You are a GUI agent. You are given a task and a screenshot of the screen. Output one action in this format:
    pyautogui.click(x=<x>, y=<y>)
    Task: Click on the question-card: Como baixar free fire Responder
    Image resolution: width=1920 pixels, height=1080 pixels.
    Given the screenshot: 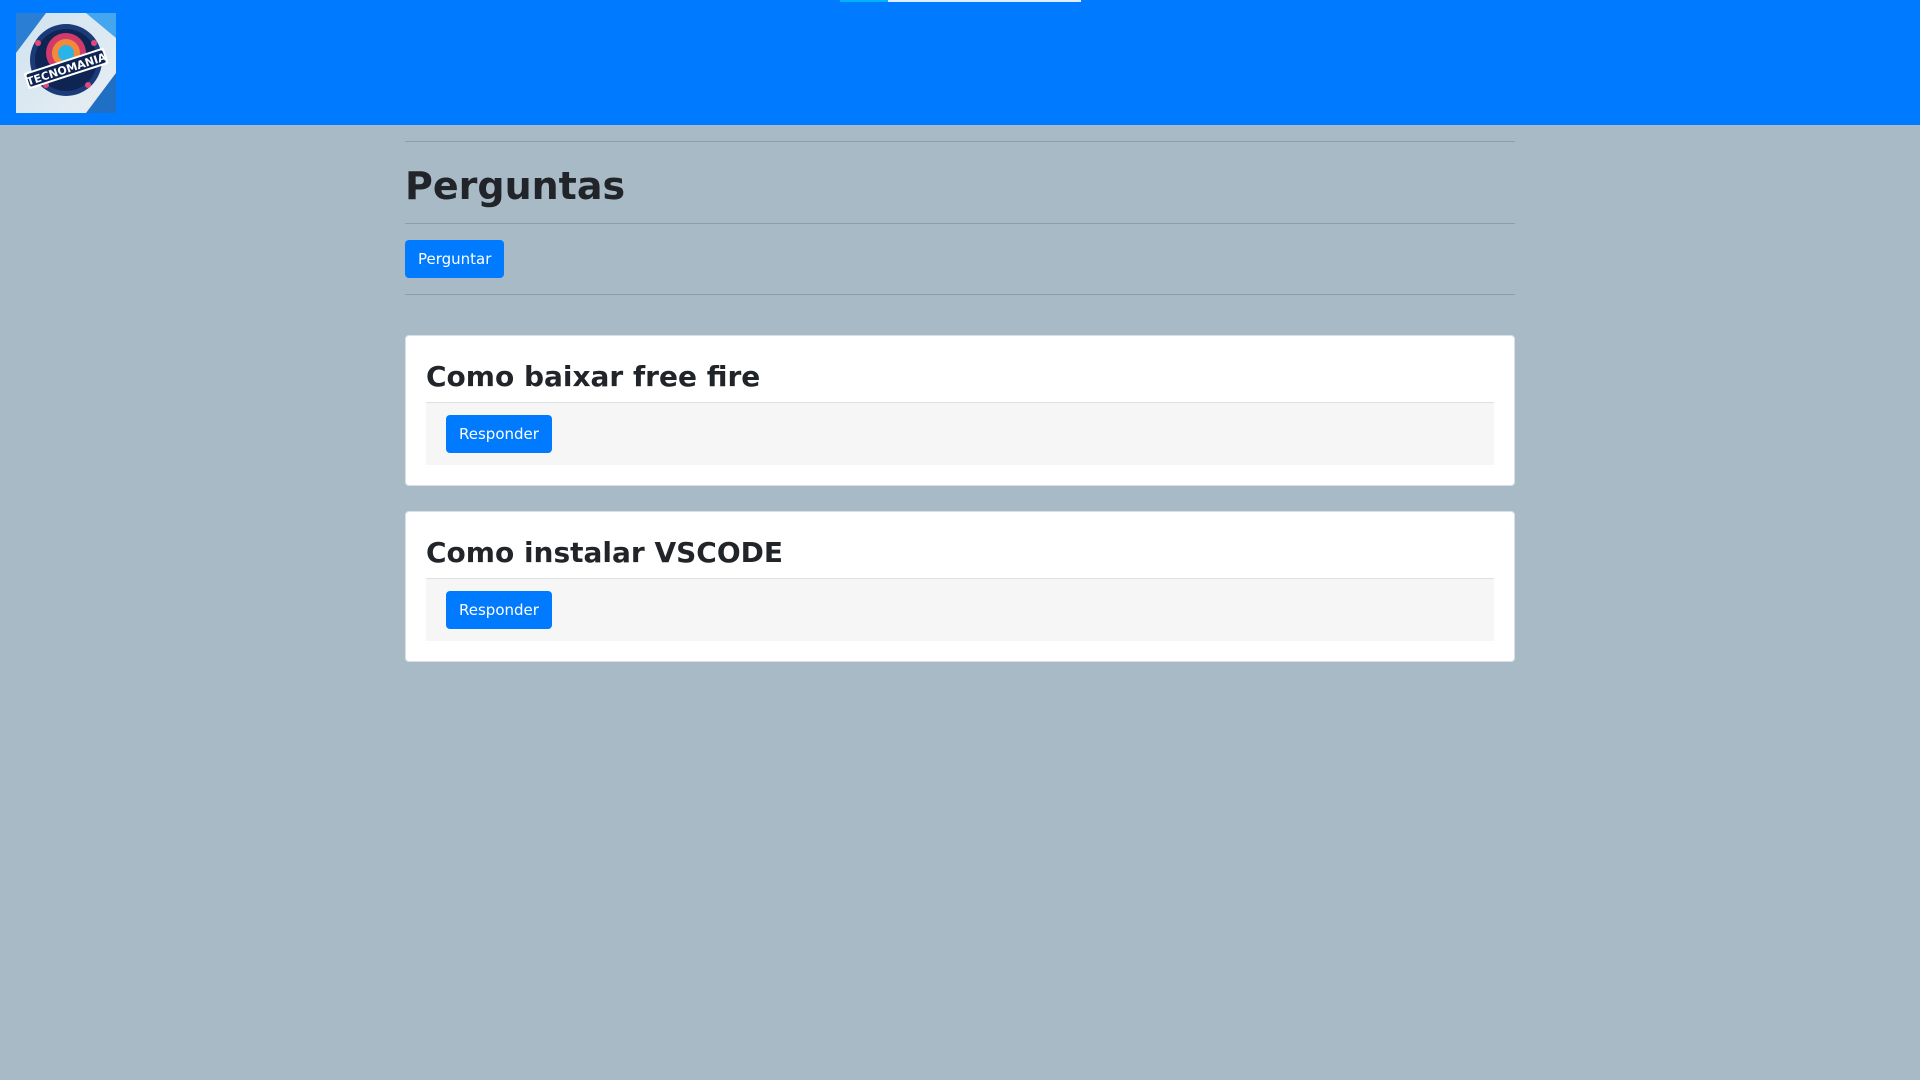 What is the action you would take?
    pyautogui.click(x=960, y=410)
    